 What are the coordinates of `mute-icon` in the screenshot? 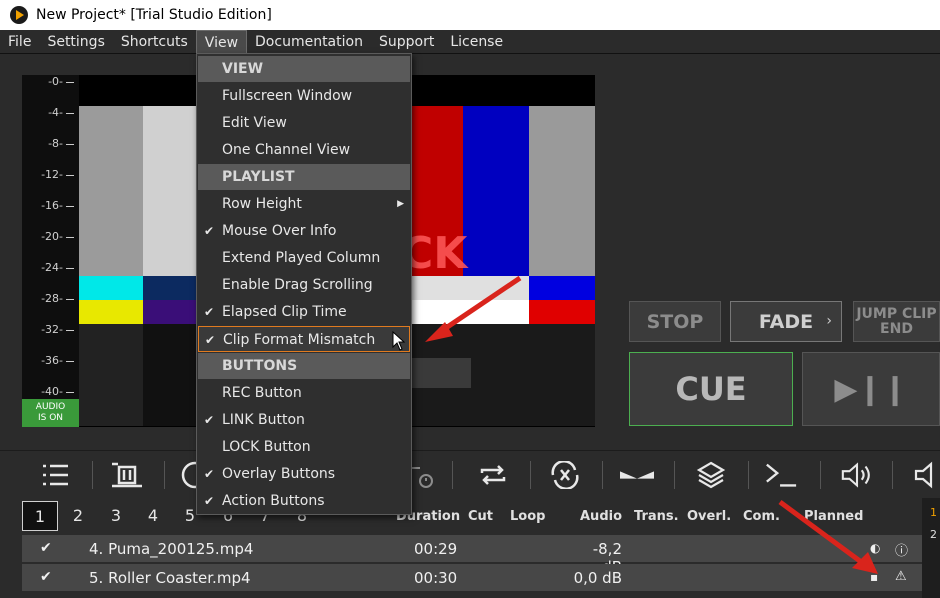 It's located at (923, 475).